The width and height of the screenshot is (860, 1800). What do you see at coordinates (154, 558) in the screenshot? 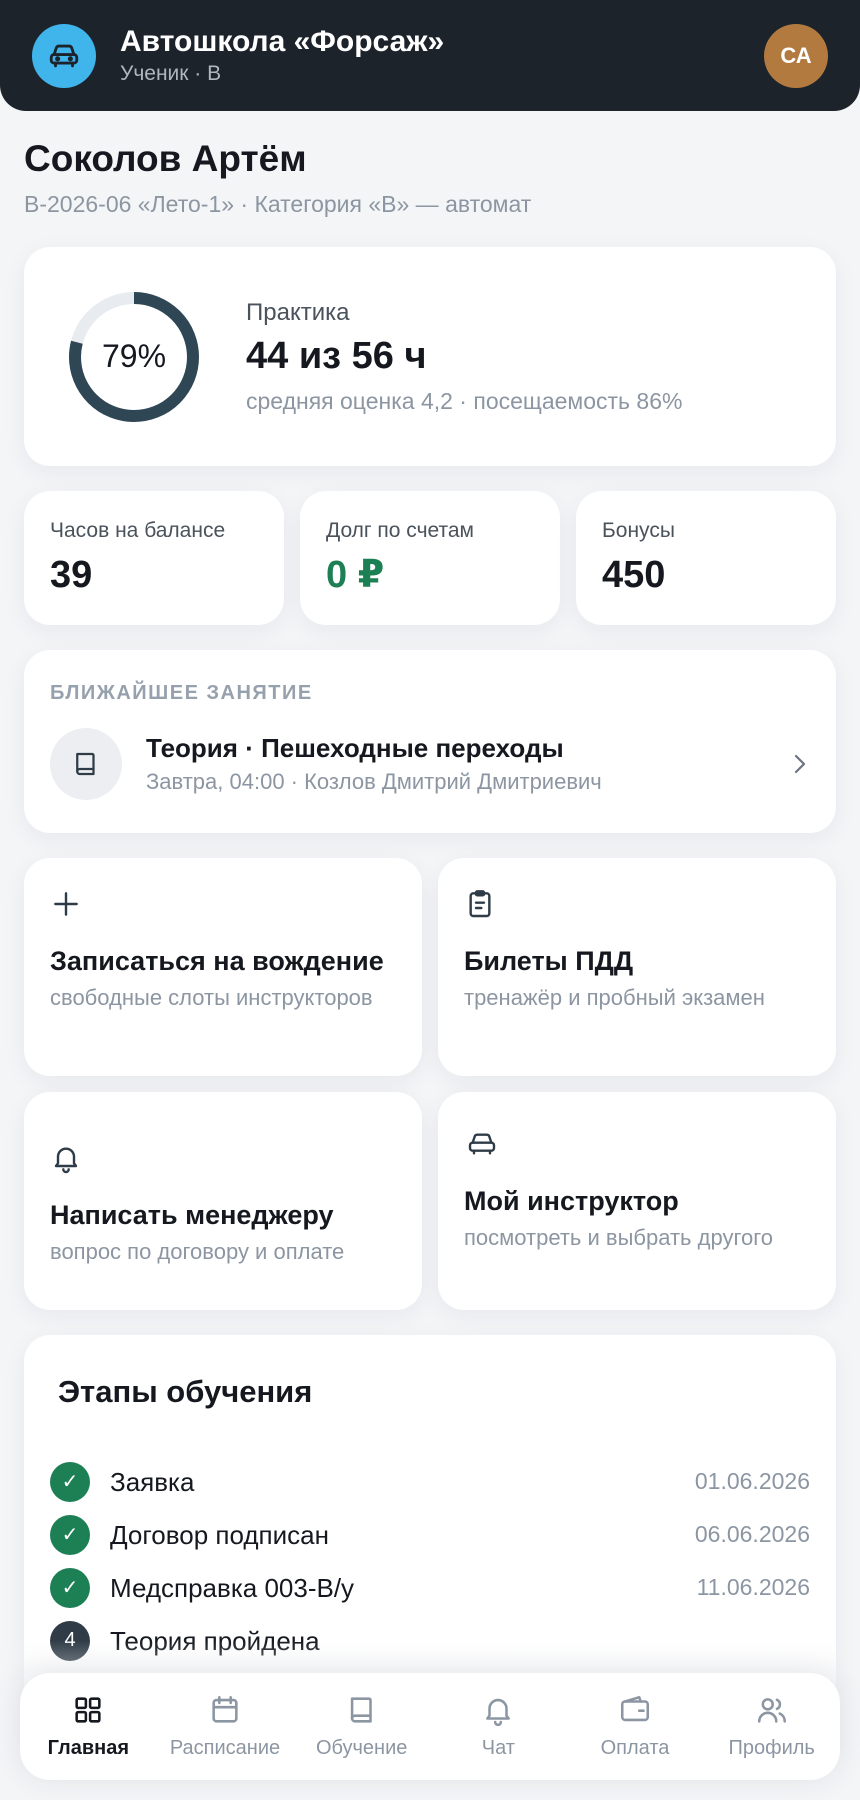
I see `stat-hours-balance: Часов на балансе 39` at bounding box center [154, 558].